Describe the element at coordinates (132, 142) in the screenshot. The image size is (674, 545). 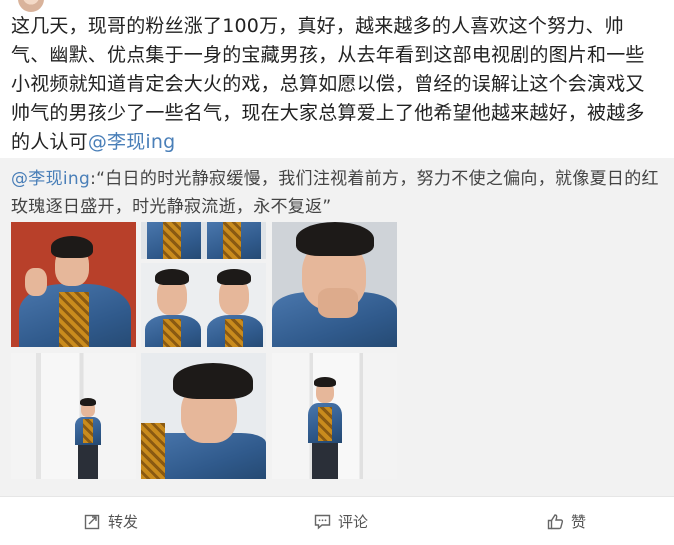
I see `mention-link: @李现ing` at that location.